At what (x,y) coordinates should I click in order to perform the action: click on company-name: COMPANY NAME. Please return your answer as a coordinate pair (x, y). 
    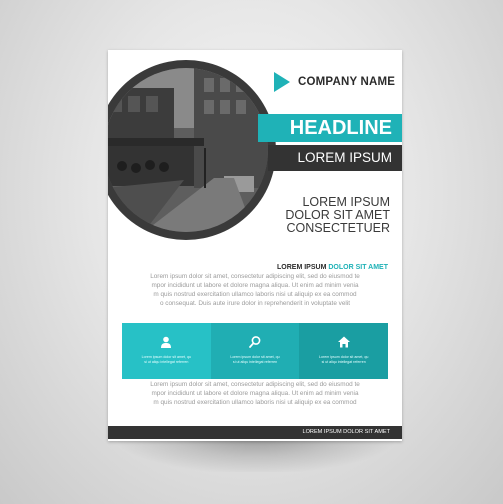
    Looking at the image, I should click on (347, 82).